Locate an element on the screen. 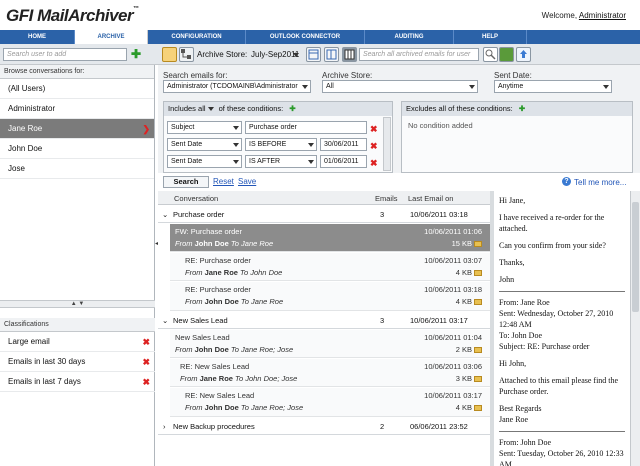 The image size is (640, 466). message-from: John Doe is located at coordinates (221, 407).